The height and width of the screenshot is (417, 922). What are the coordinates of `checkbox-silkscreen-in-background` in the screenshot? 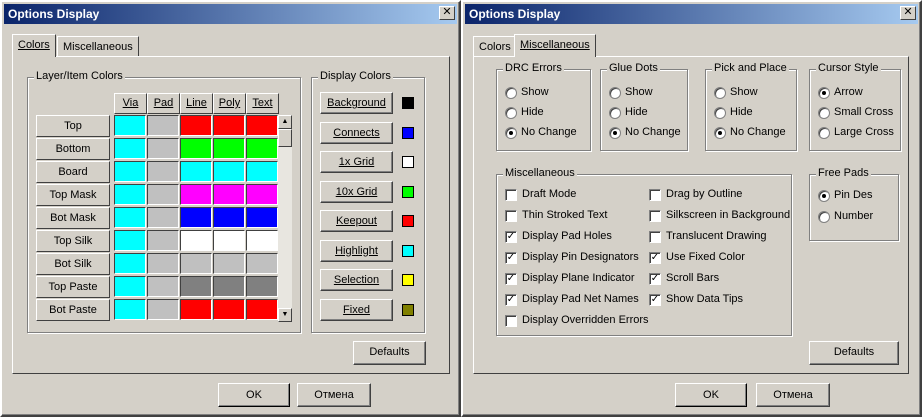 It's located at (655, 216).